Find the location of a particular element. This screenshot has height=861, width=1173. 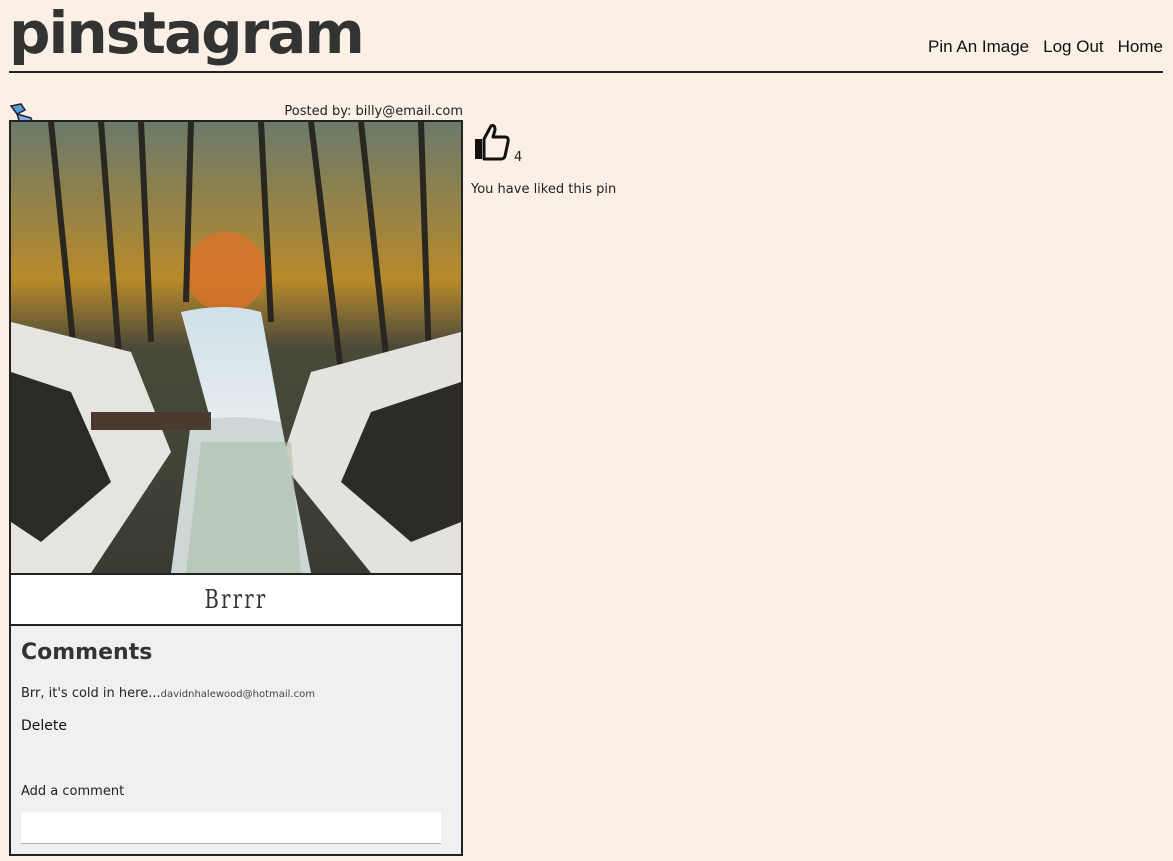

liked-message: You have liked this pin is located at coordinates (544, 189).